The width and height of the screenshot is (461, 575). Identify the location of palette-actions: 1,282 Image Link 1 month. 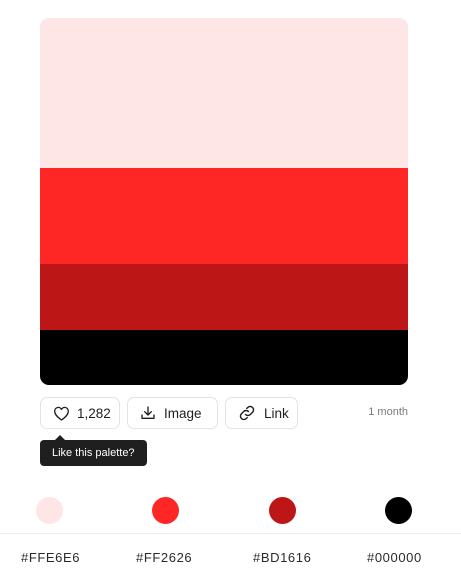
(224, 414).